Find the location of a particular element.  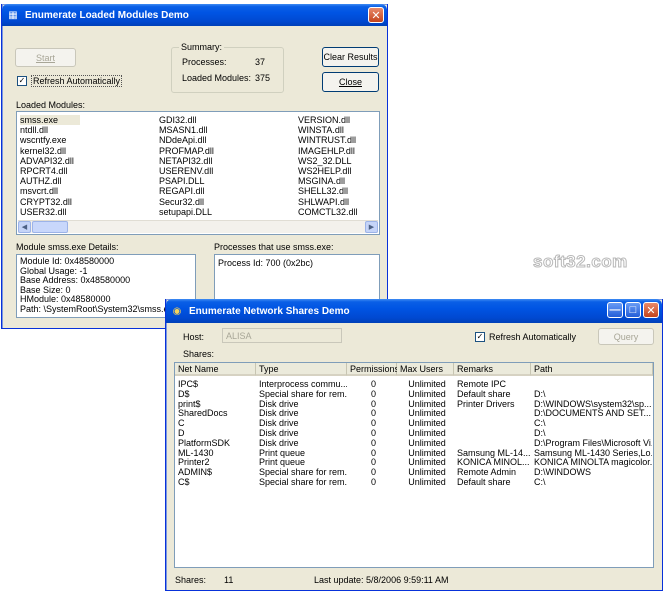

list-item: VERSION.dll is located at coordinates (328, 120).